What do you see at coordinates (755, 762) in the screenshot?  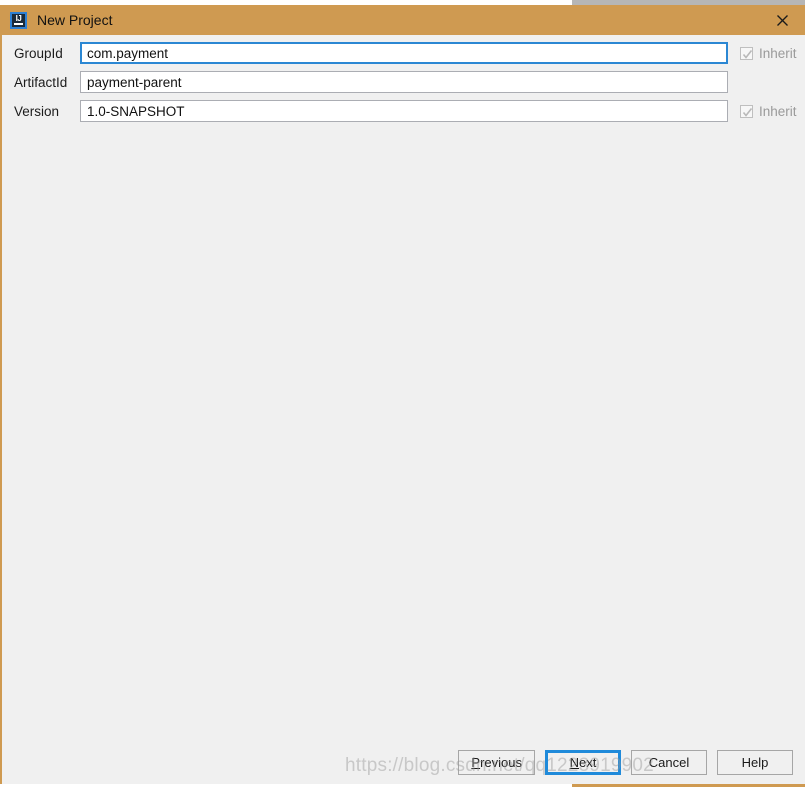 I see `help-button: Help` at bounding box center [755, 762].